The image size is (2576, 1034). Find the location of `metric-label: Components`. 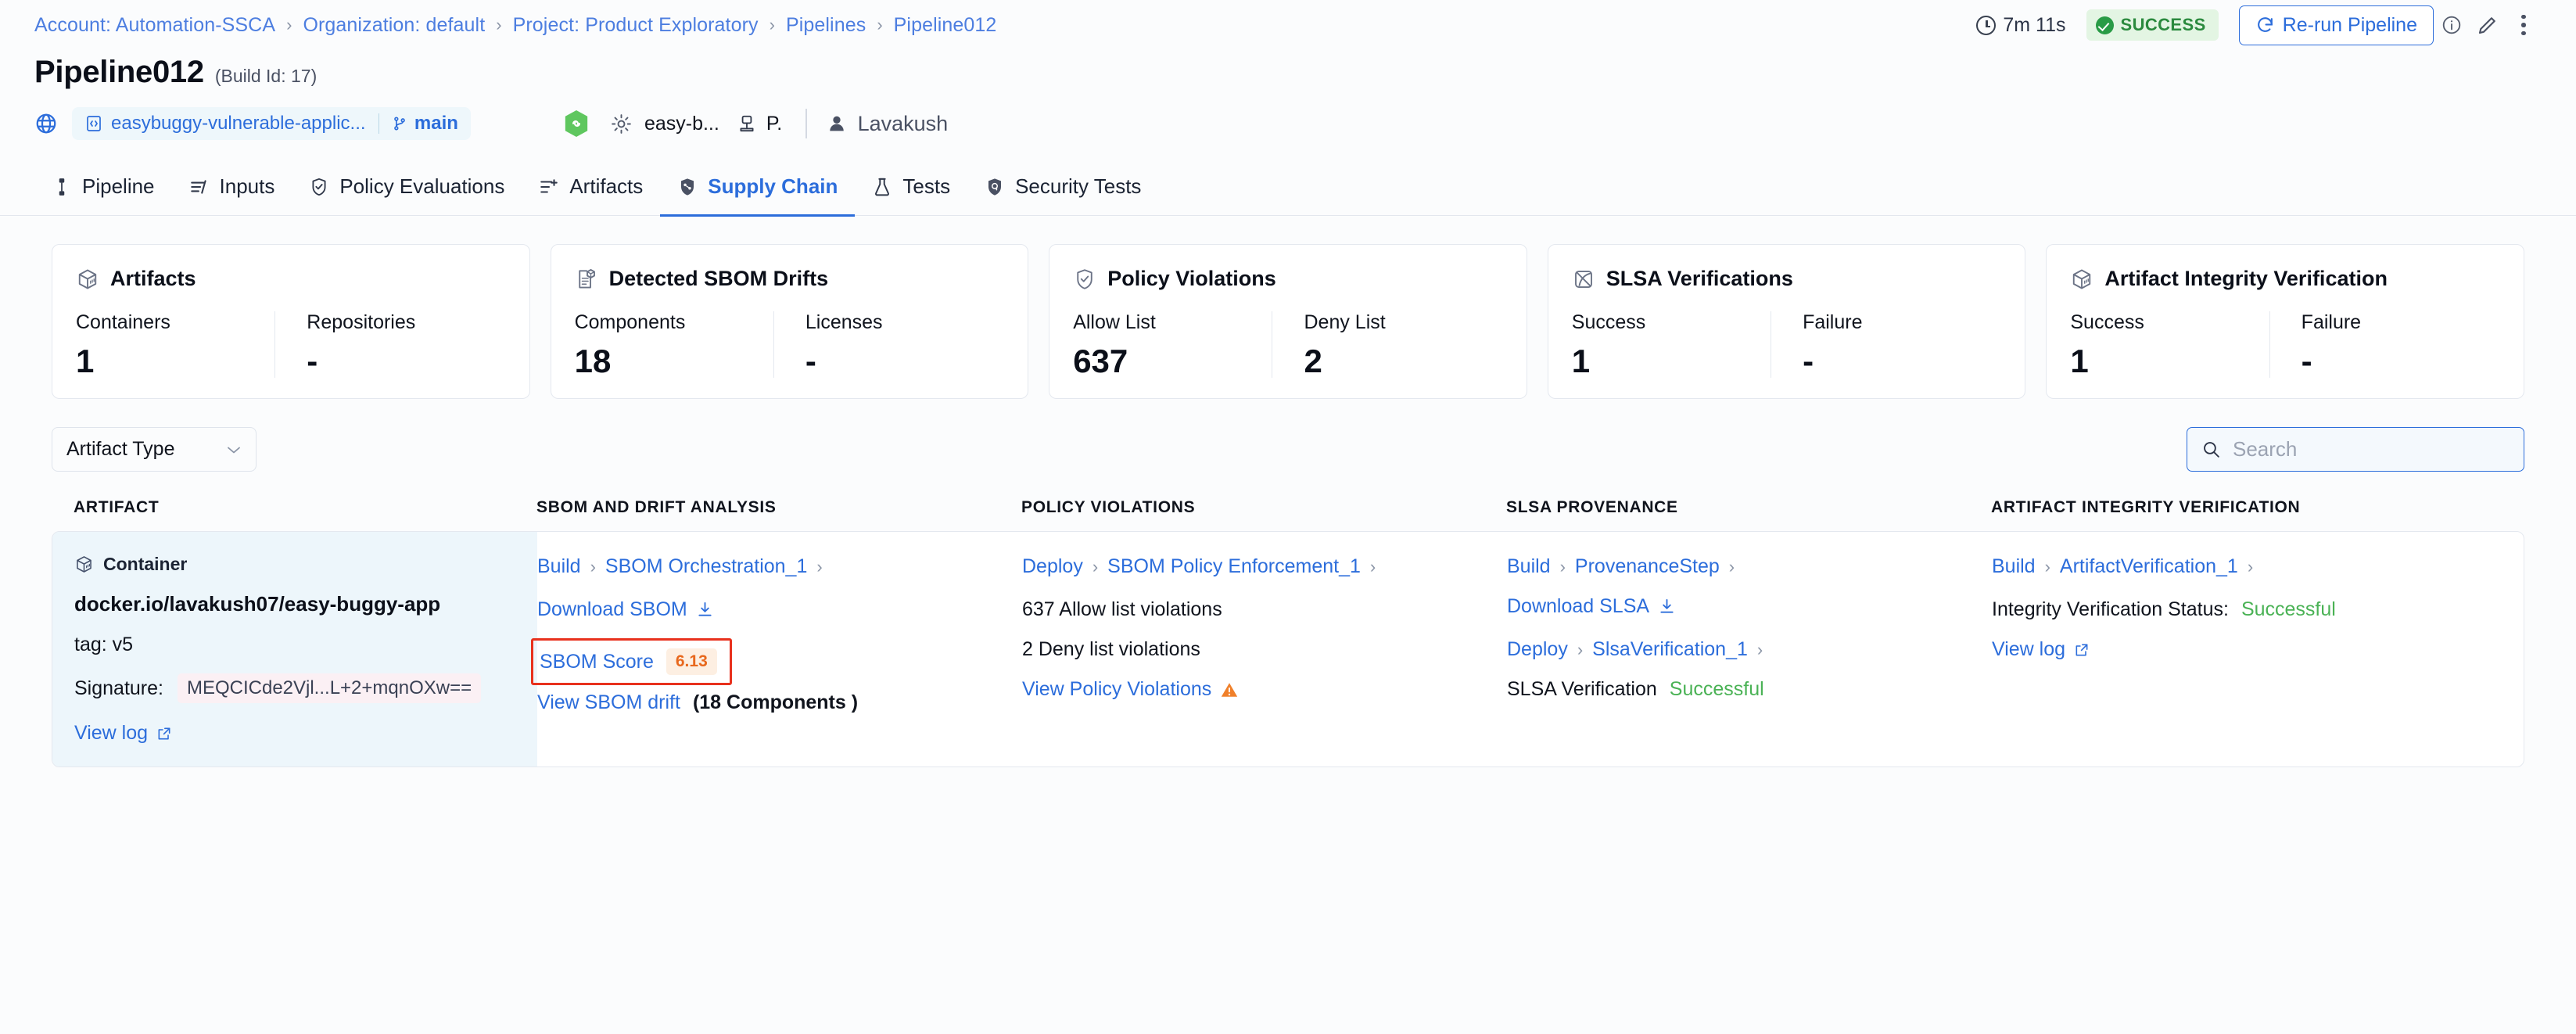

metric-label: Components is located at coordinates (630, 322).